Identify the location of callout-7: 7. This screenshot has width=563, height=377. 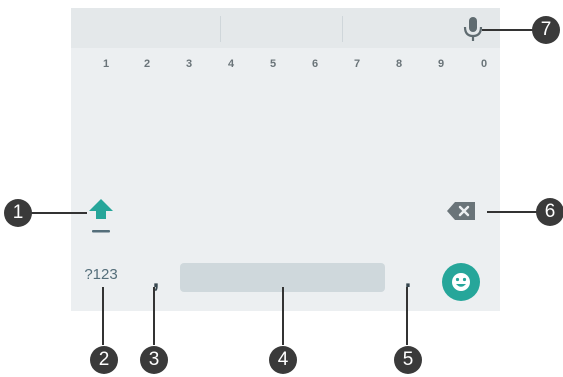
(546, 30).